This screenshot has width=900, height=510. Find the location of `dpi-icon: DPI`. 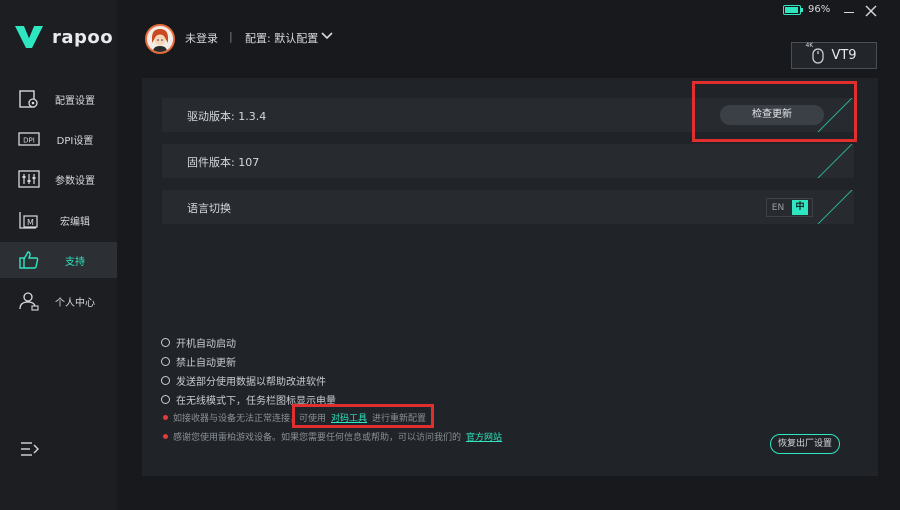

dpi-icon: DPI is located at coordinates (29, 139).